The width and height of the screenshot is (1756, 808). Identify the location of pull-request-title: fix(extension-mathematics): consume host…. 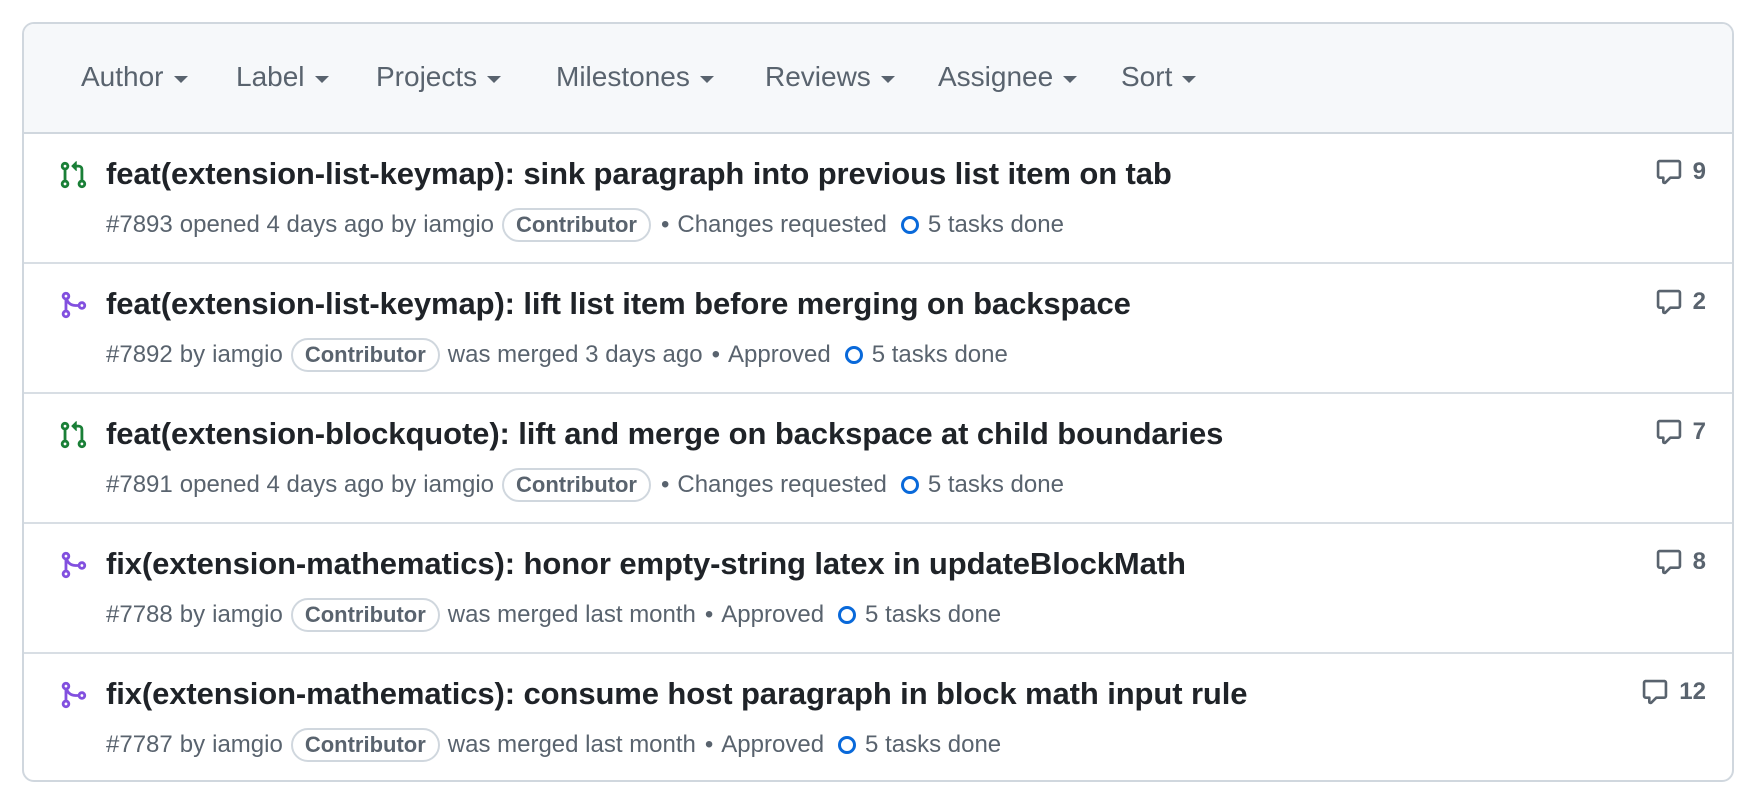
(677, 694).